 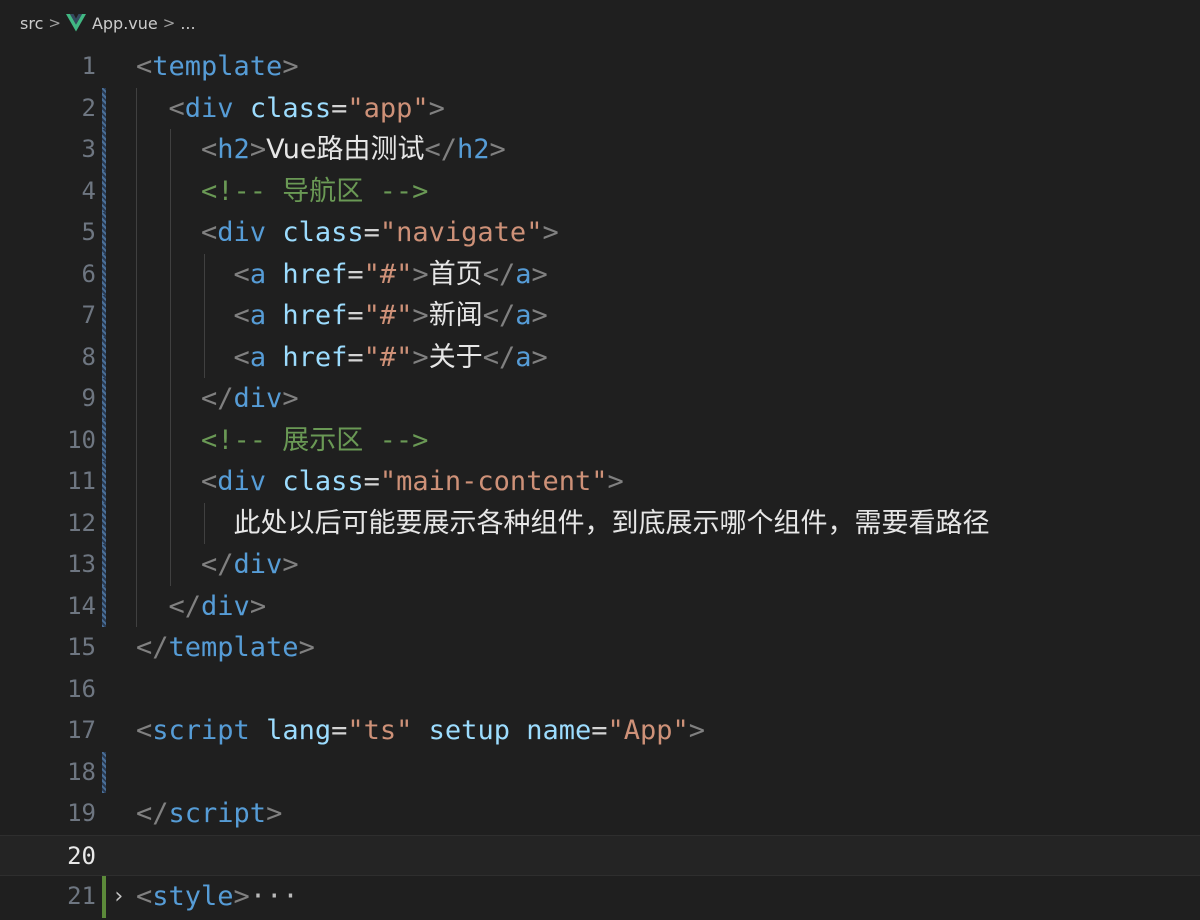 I want to click on code-line: 21 › <style>···, so click(x=600, y=897).